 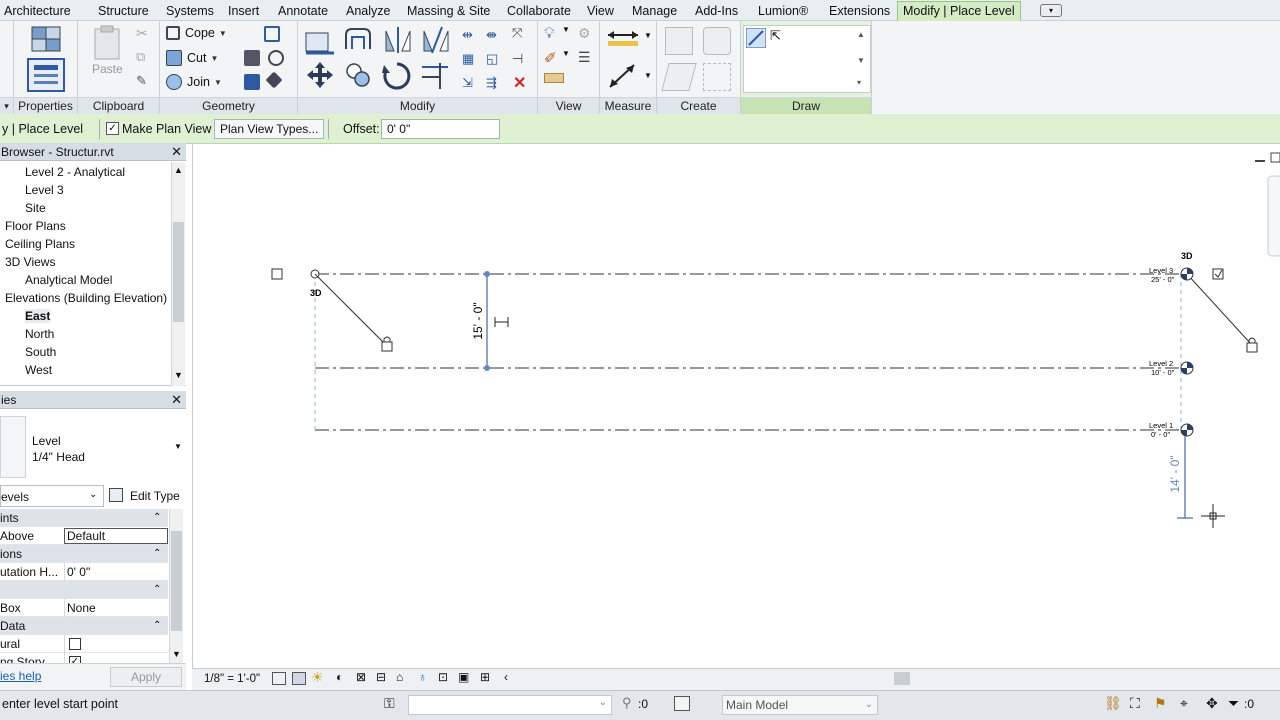 I want to click on view-restore-icon, so click(x=1275, y=157).